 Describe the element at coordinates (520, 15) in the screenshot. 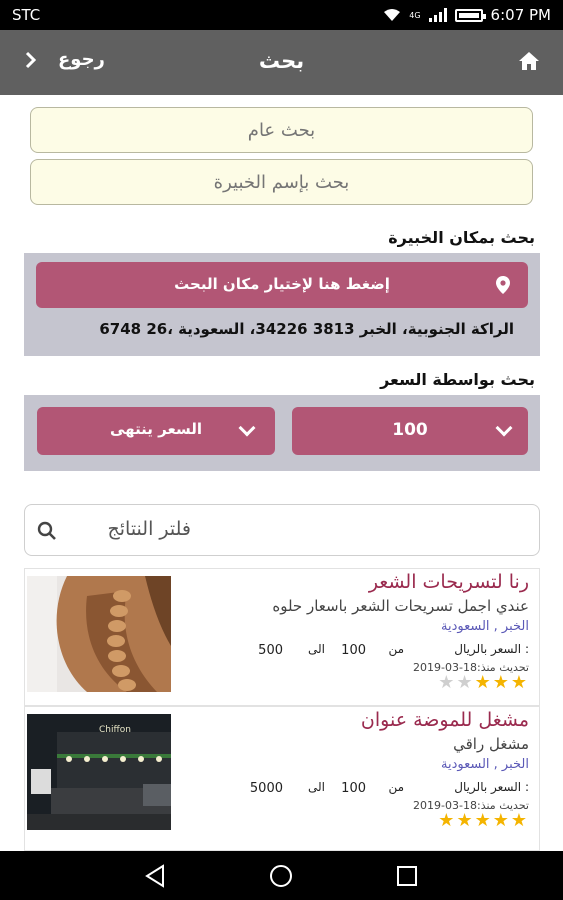

I see `clock-time: 6:07 PM` at that location.